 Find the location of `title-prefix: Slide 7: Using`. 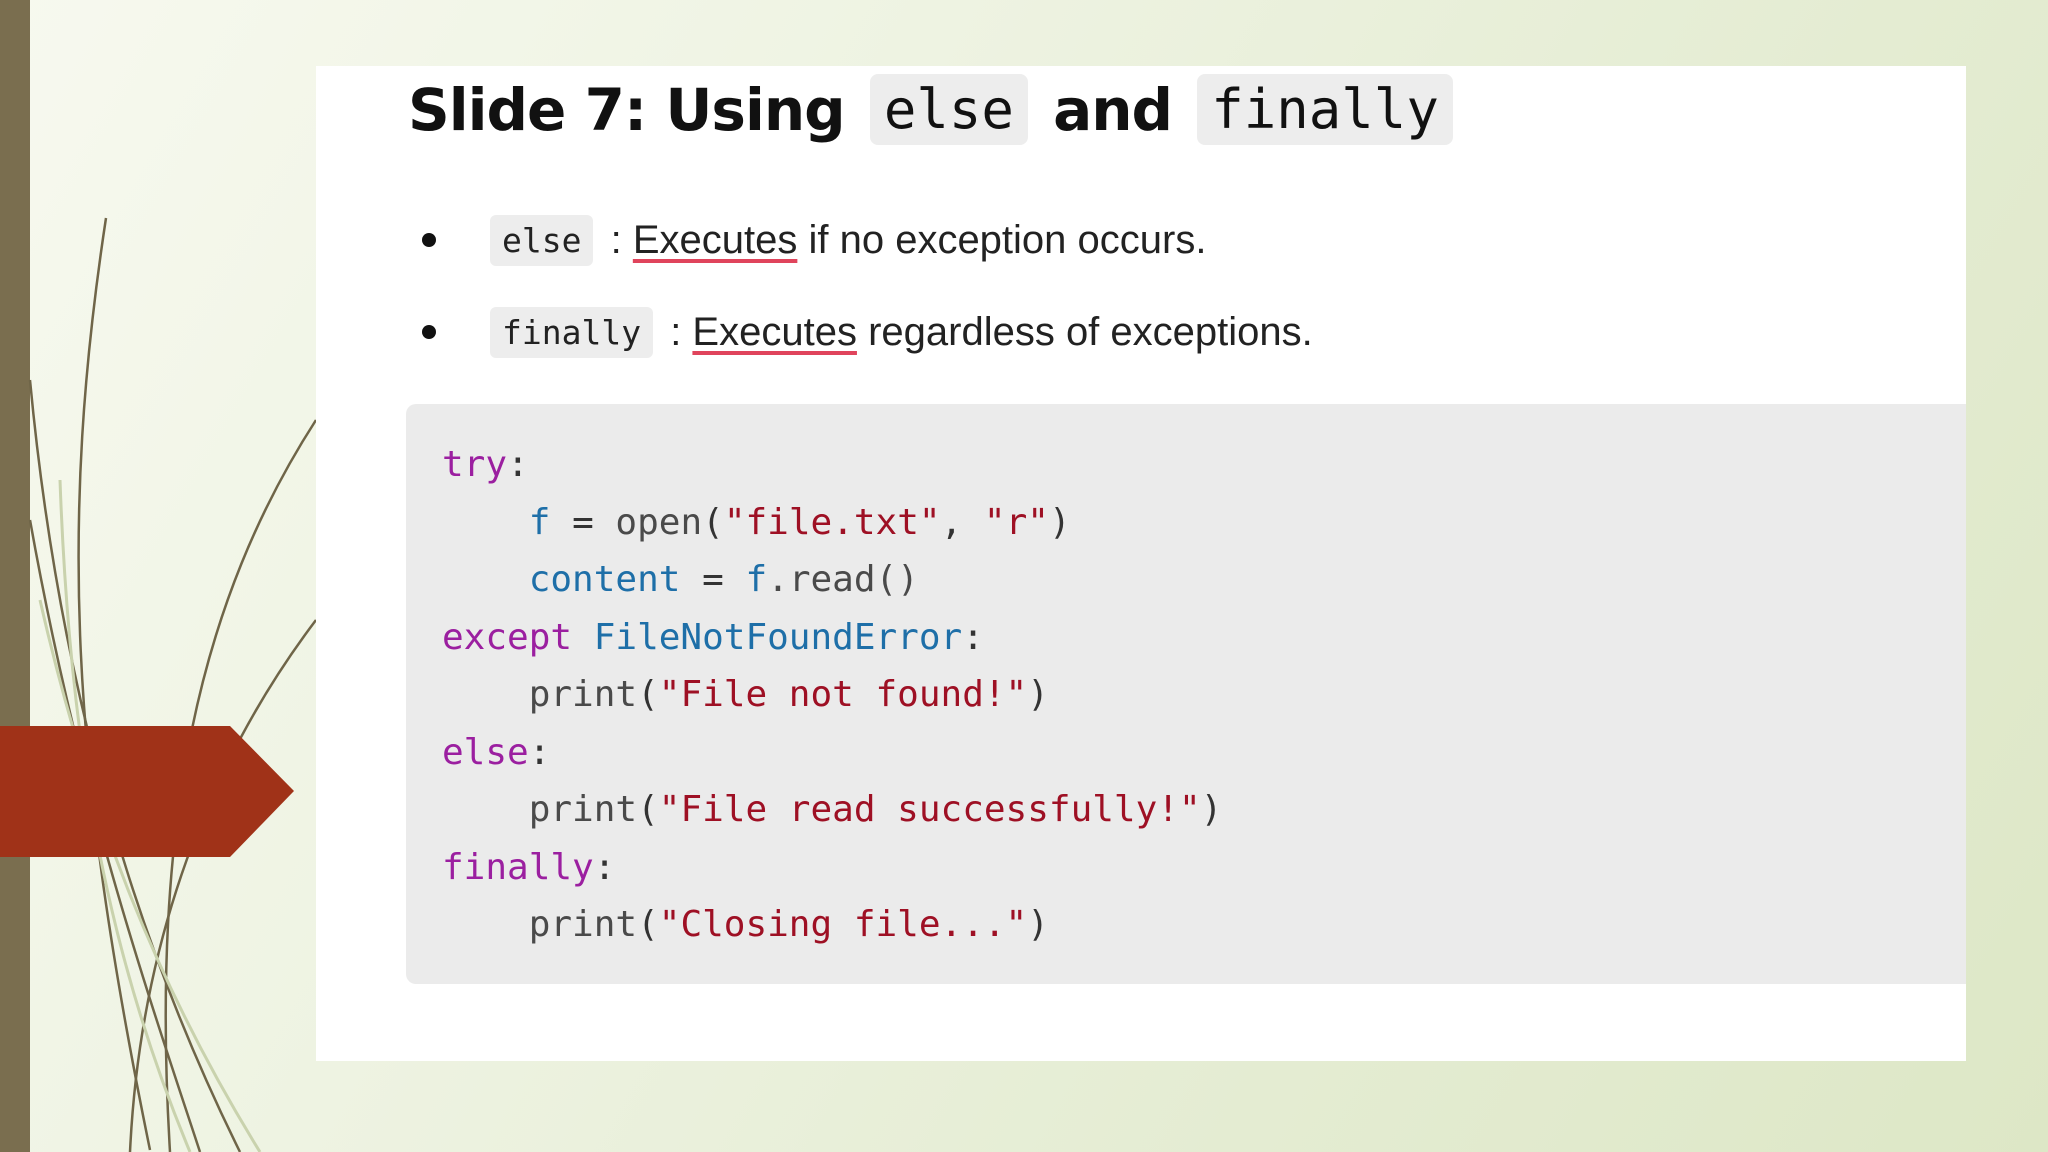

title-prefix: Slide 7: Using is located at coordinates (627, 110).